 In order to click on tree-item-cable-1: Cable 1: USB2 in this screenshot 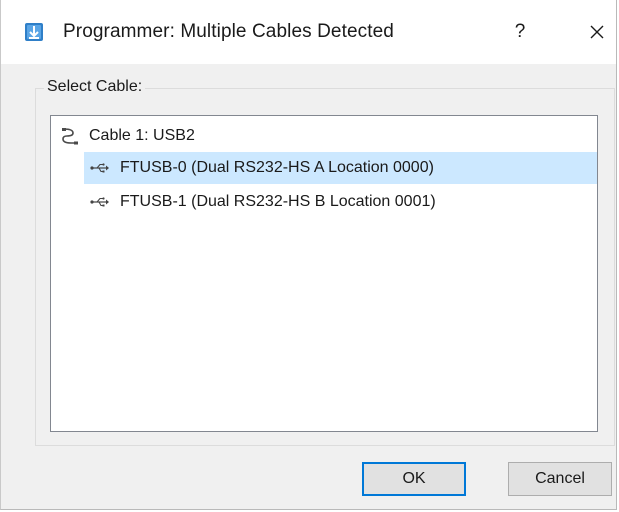, I will do `click(326, 136)`.